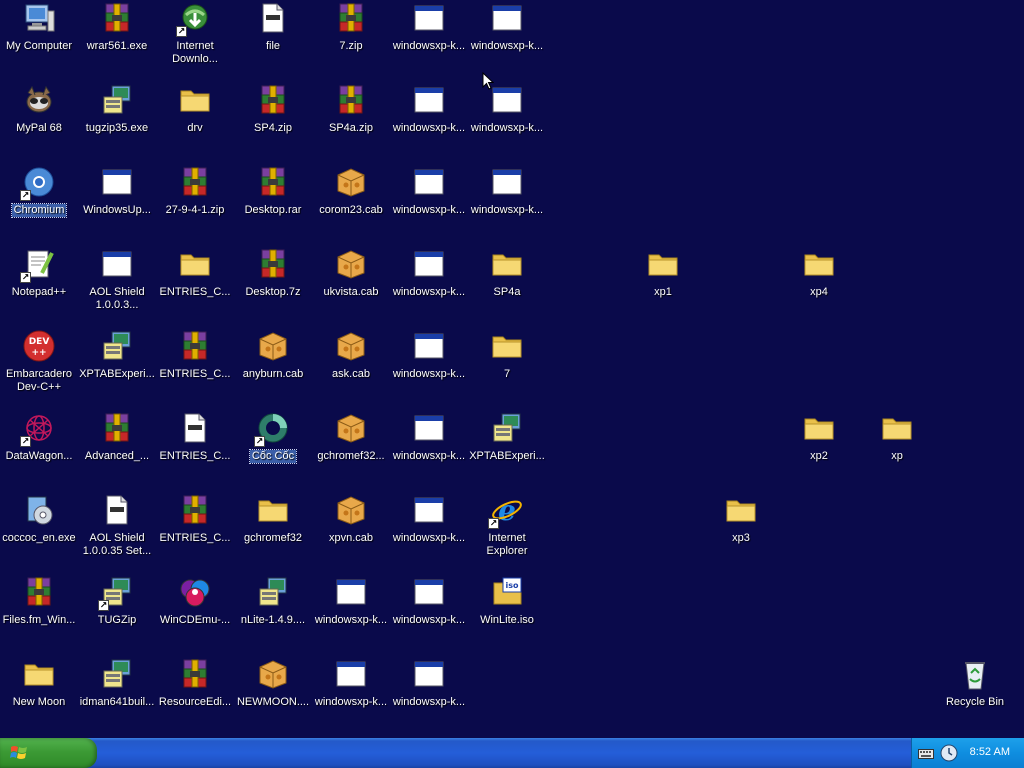  What do you see at coordinates (39, 695) in the screenshot?
I see `desktop-icon-new-moon: New Moon` at bounding box center [39, 695].